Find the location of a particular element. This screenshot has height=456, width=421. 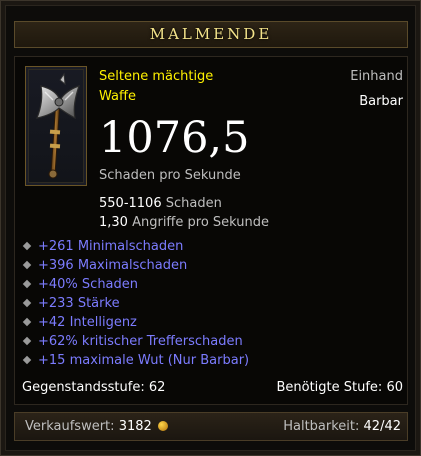

attacks-per-second-line: 1,30 Angriffe pro Sekunde is located at coordinates (184, 222).